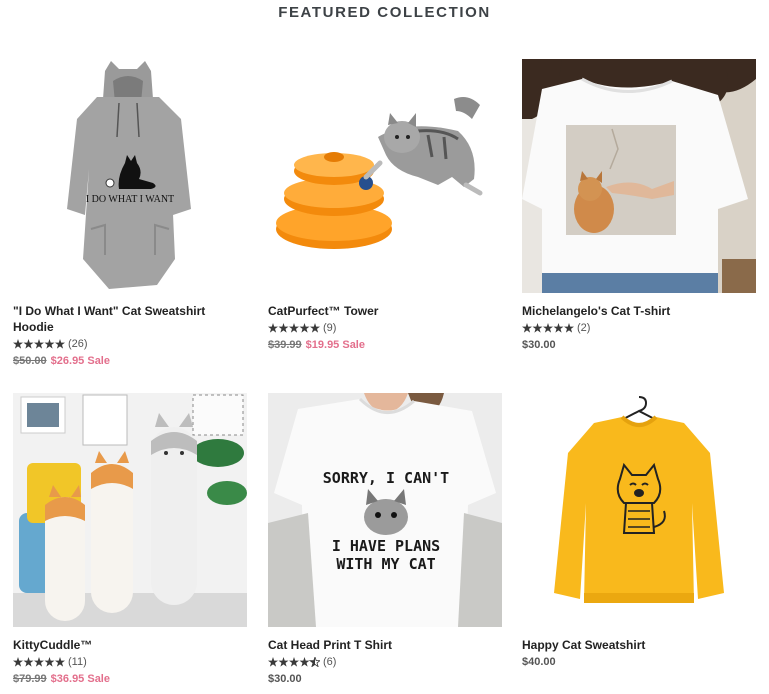 This screenshot has width=769, height=694. What do you see at coordinates (584, 328) in the screenshot?
I see `review-count: (2)` at bounding box center [584, 328].